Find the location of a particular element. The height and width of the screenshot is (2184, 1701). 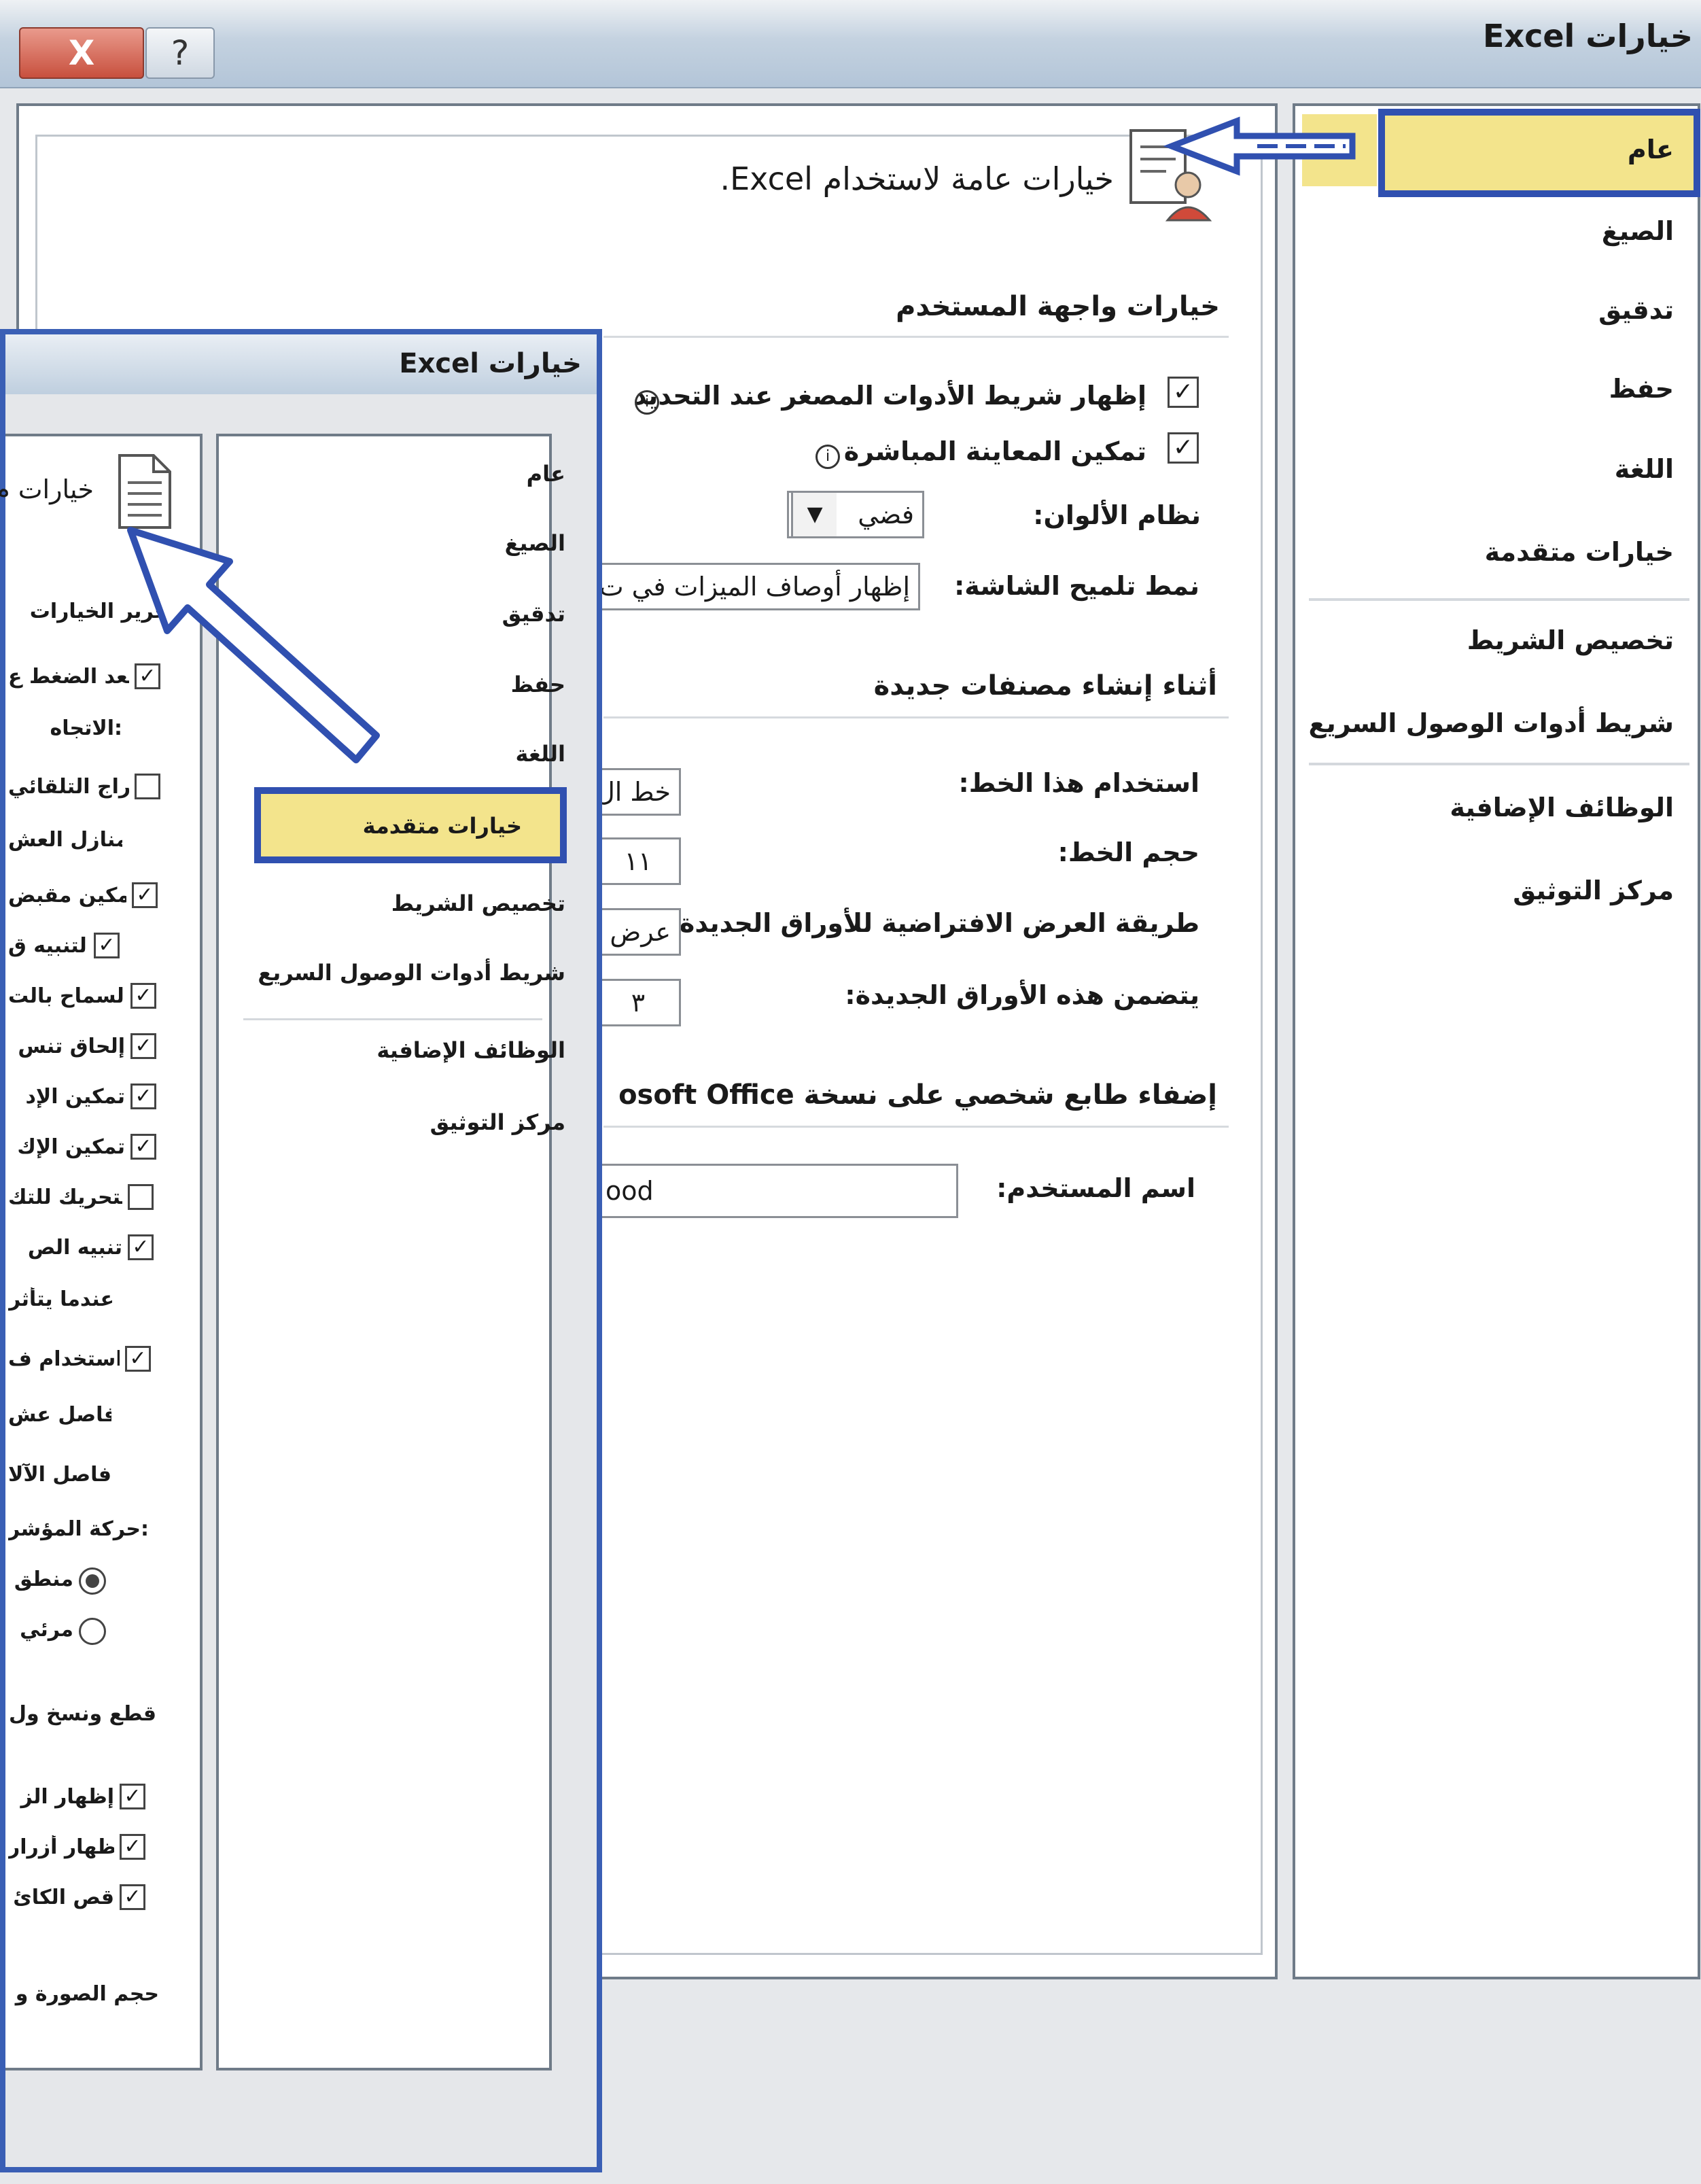

sidebar-item-advanced: خيارات متقدمة is located at coordinates (1580, 552).